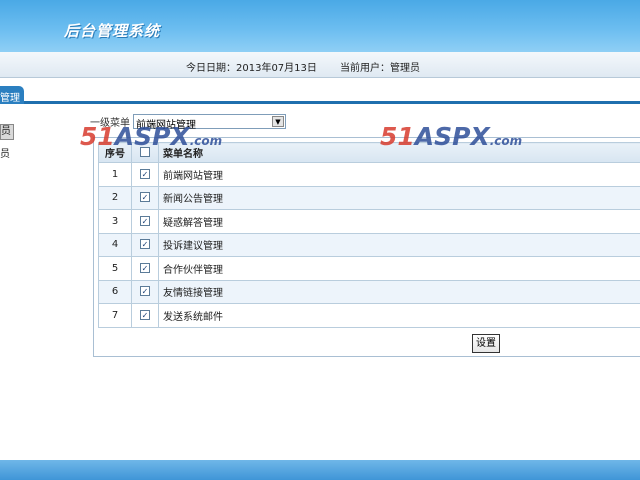 Image resolution: width=640 pixels, height=480 pixels. Describe the element at coordinates (115, 291) in the screenshot. I see `row-index: 6` at that location.